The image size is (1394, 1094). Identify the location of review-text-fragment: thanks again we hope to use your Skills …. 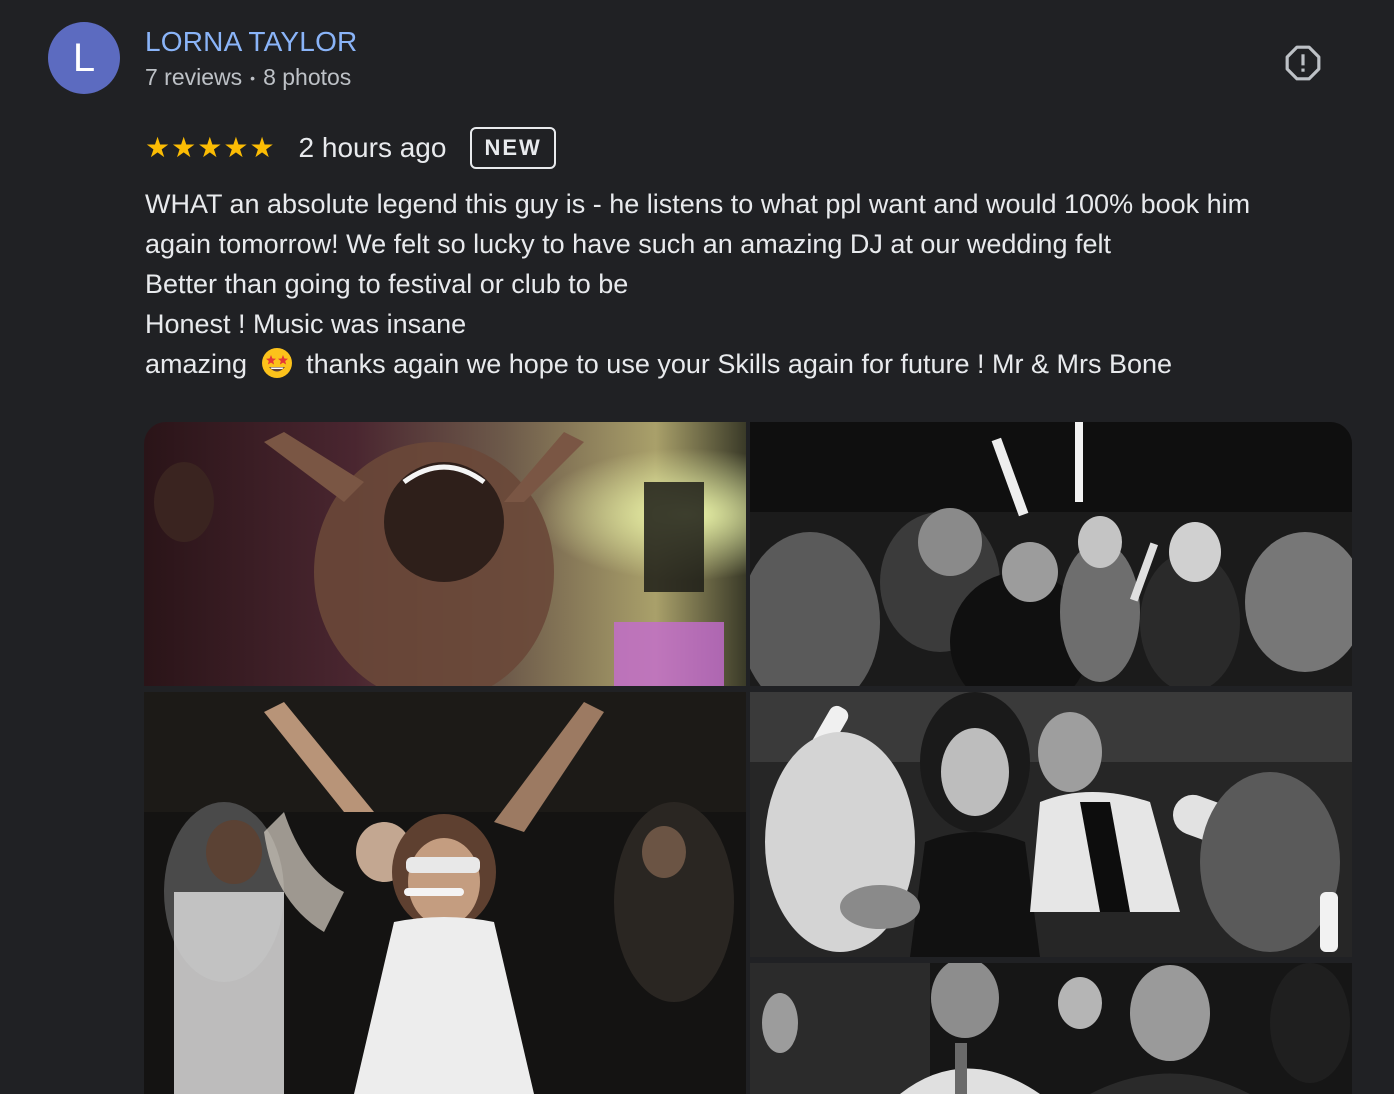
(739, 364).